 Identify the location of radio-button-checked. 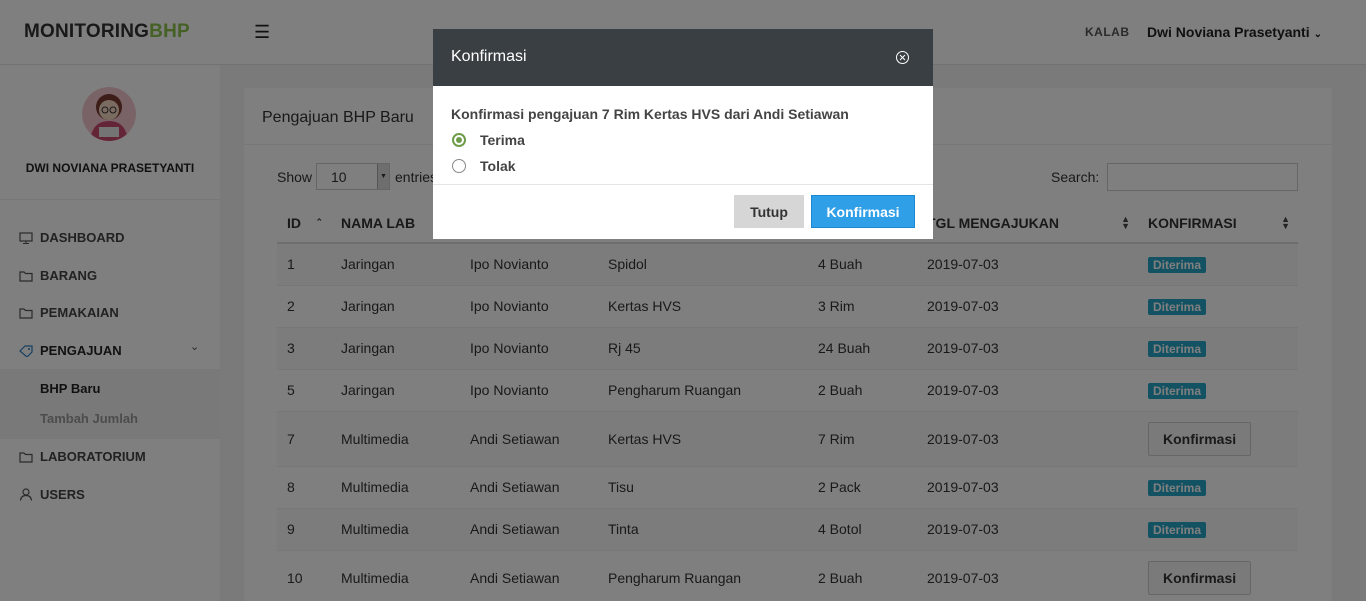
(459, 140).